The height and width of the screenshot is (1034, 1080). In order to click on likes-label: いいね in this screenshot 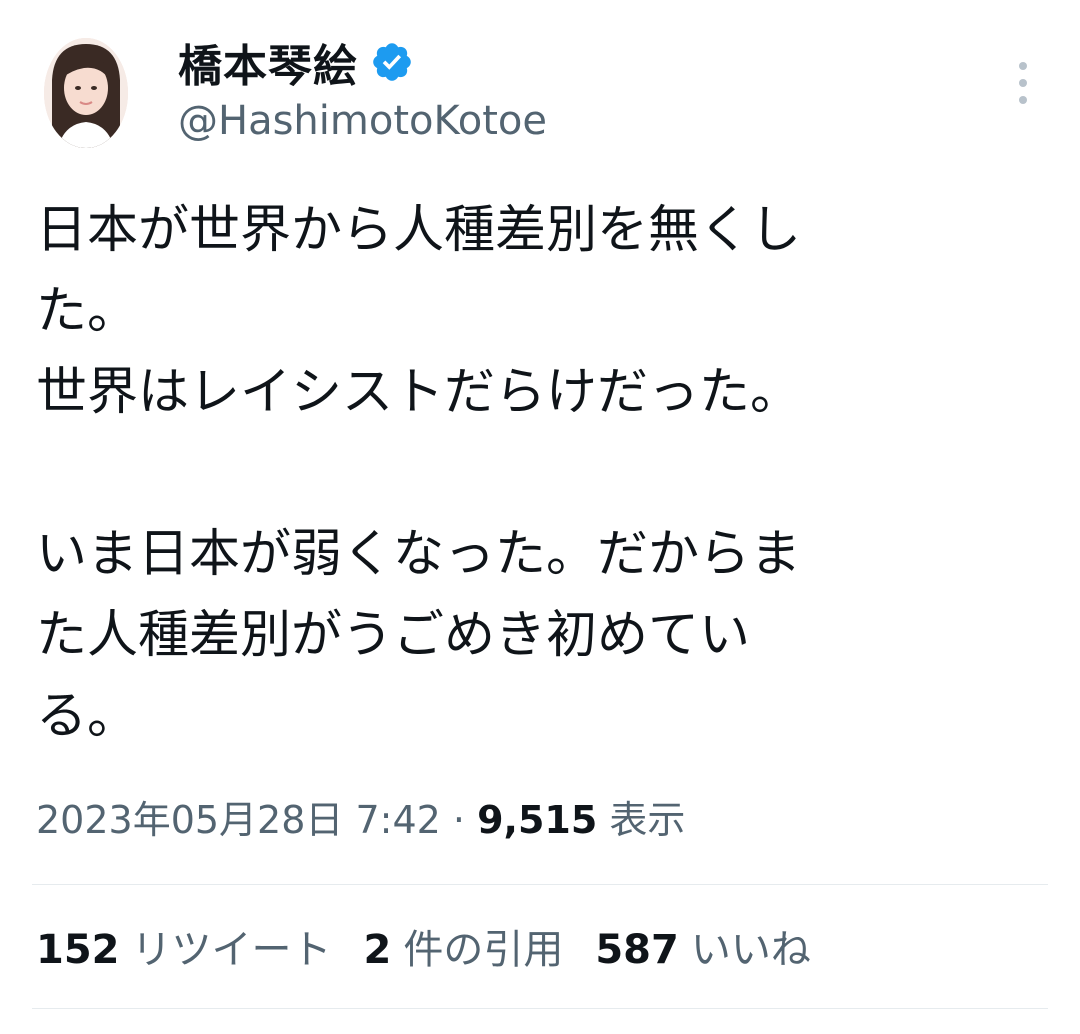, I will do `click(750, 950)`.